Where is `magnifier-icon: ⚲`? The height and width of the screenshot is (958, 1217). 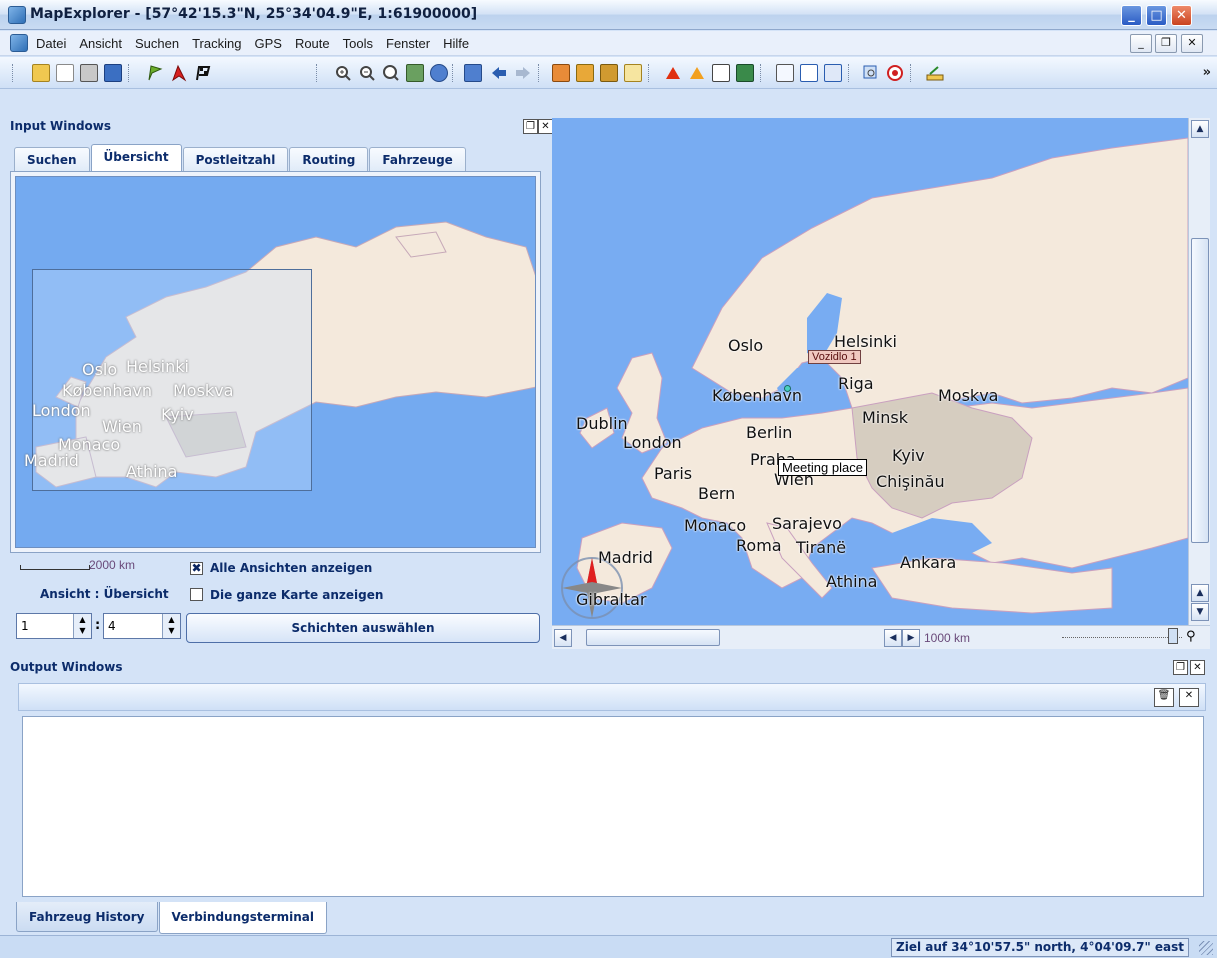 magnifier-icon: ⚲ is located at coordinates (1191, 636).